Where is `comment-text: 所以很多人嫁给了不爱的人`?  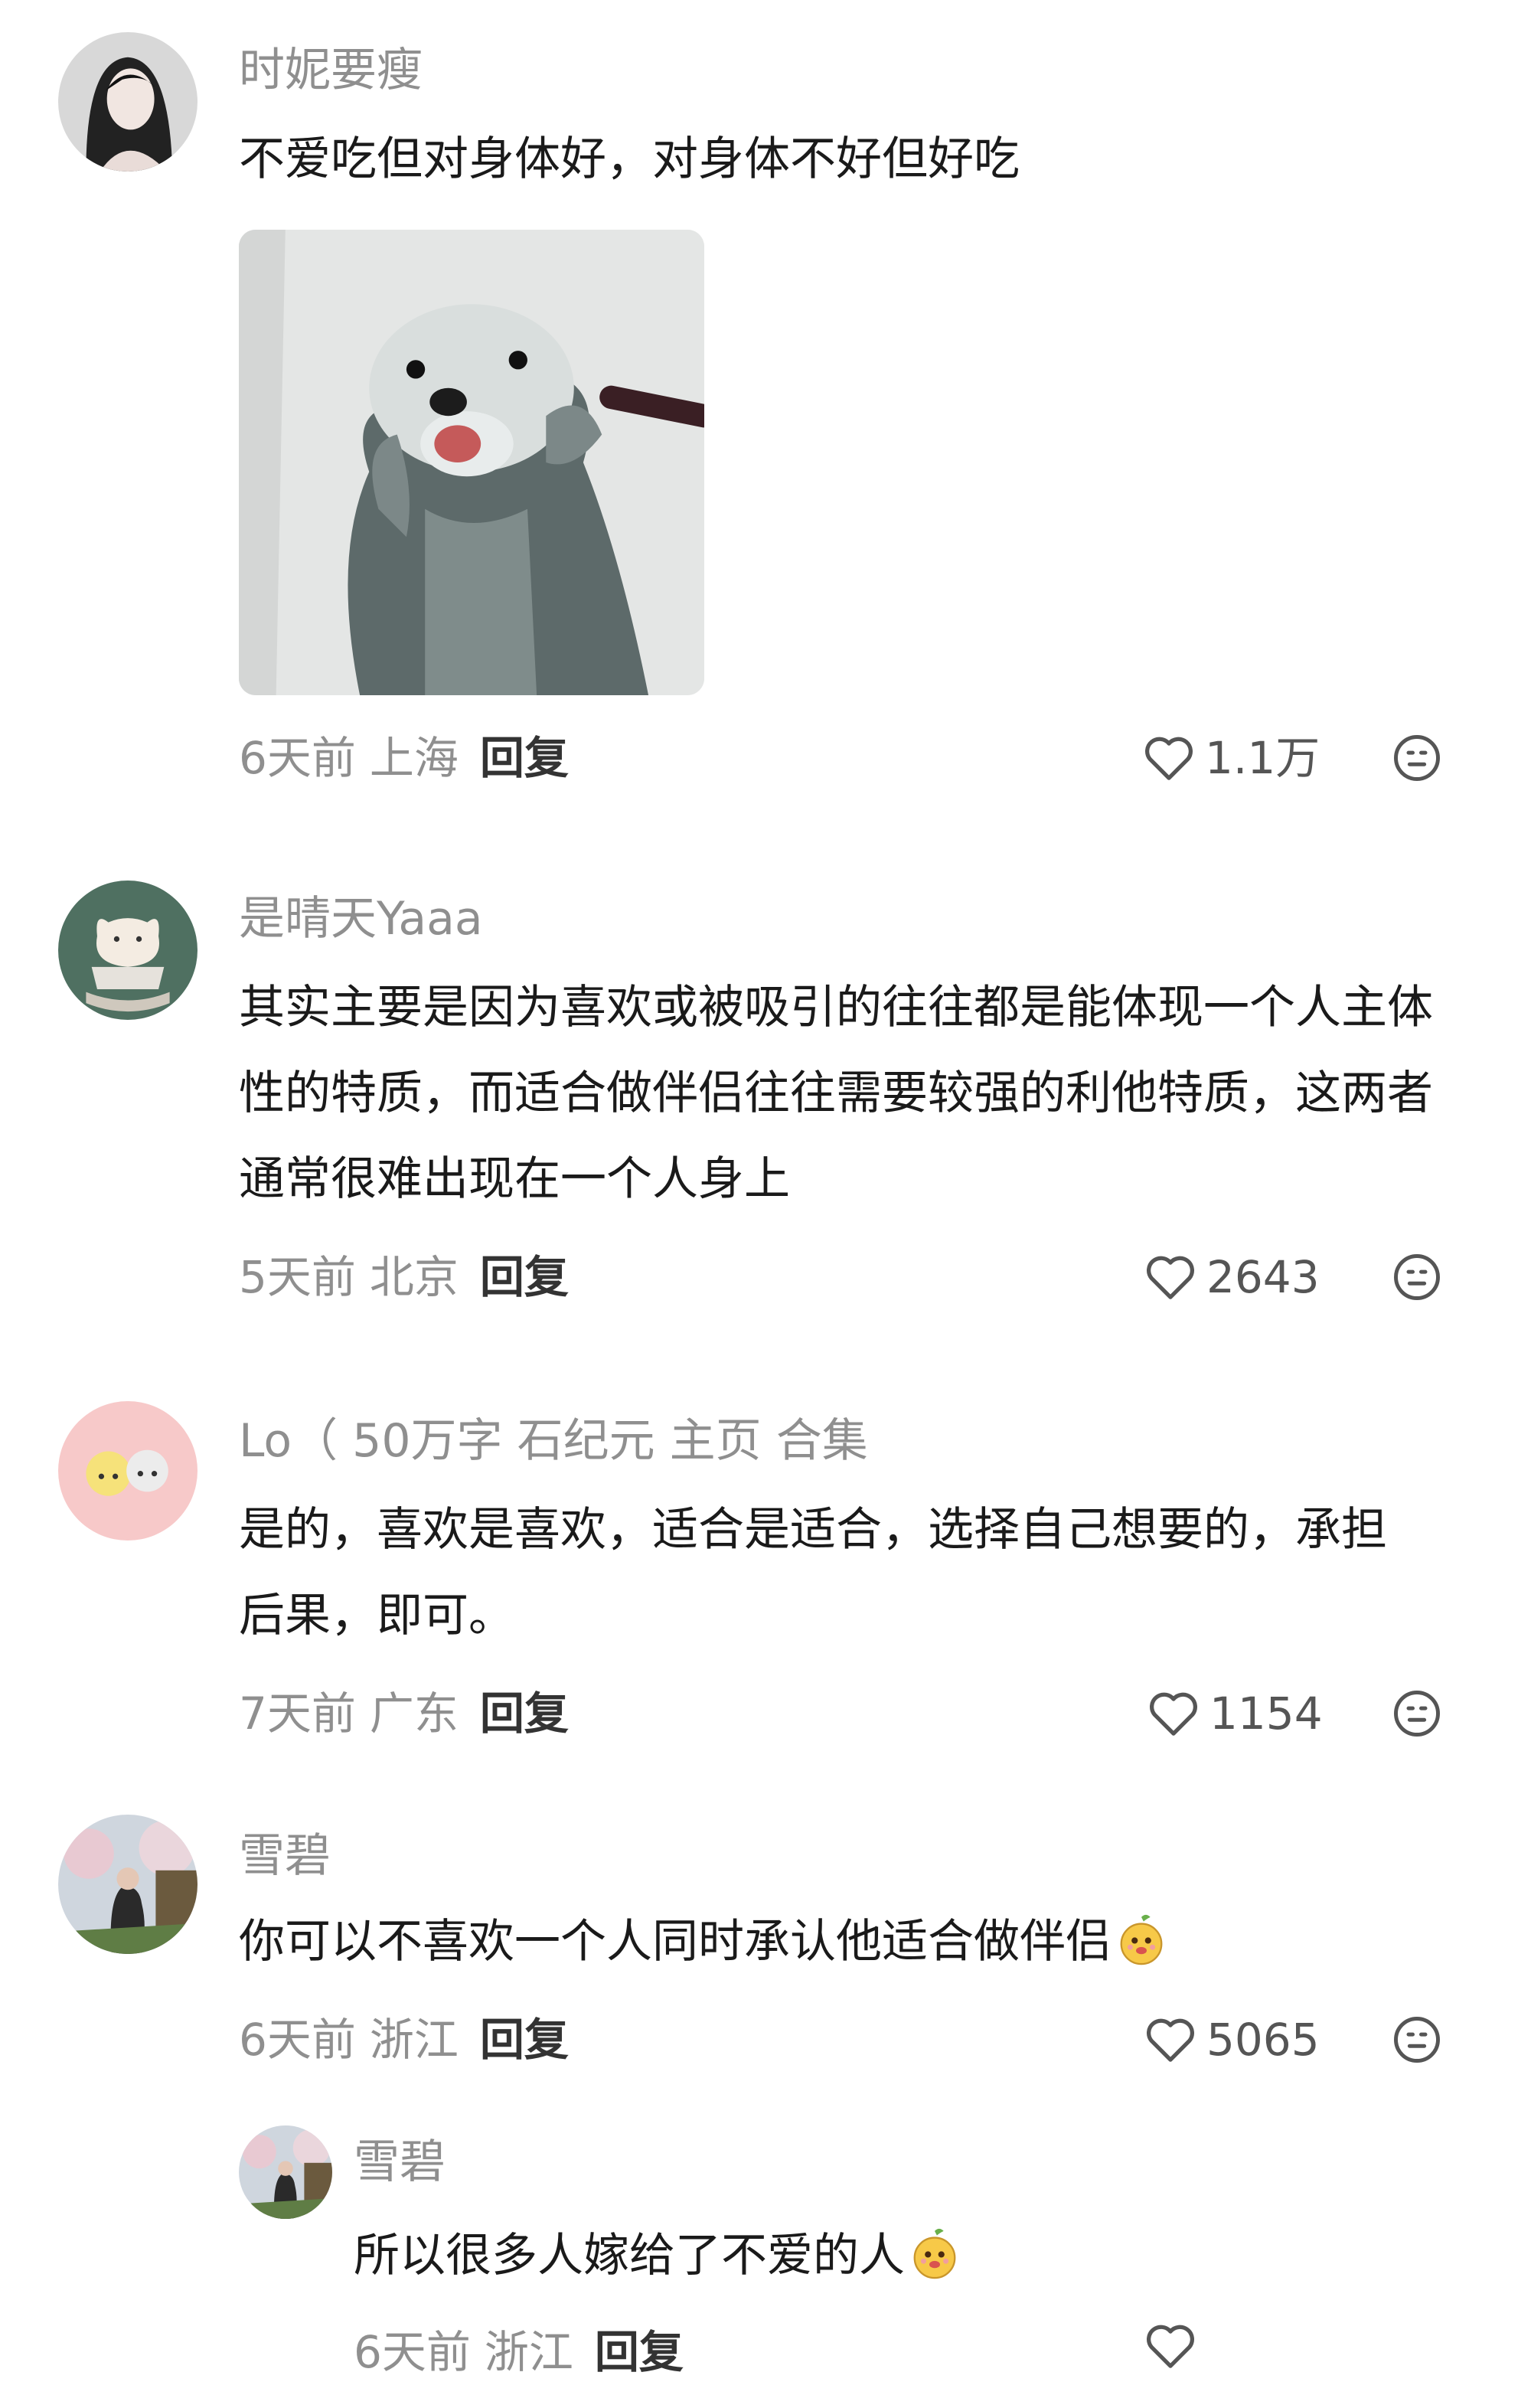 comment-text: 所以很多人嫁给了不爱的人 is located at coordinates (905, 2256).